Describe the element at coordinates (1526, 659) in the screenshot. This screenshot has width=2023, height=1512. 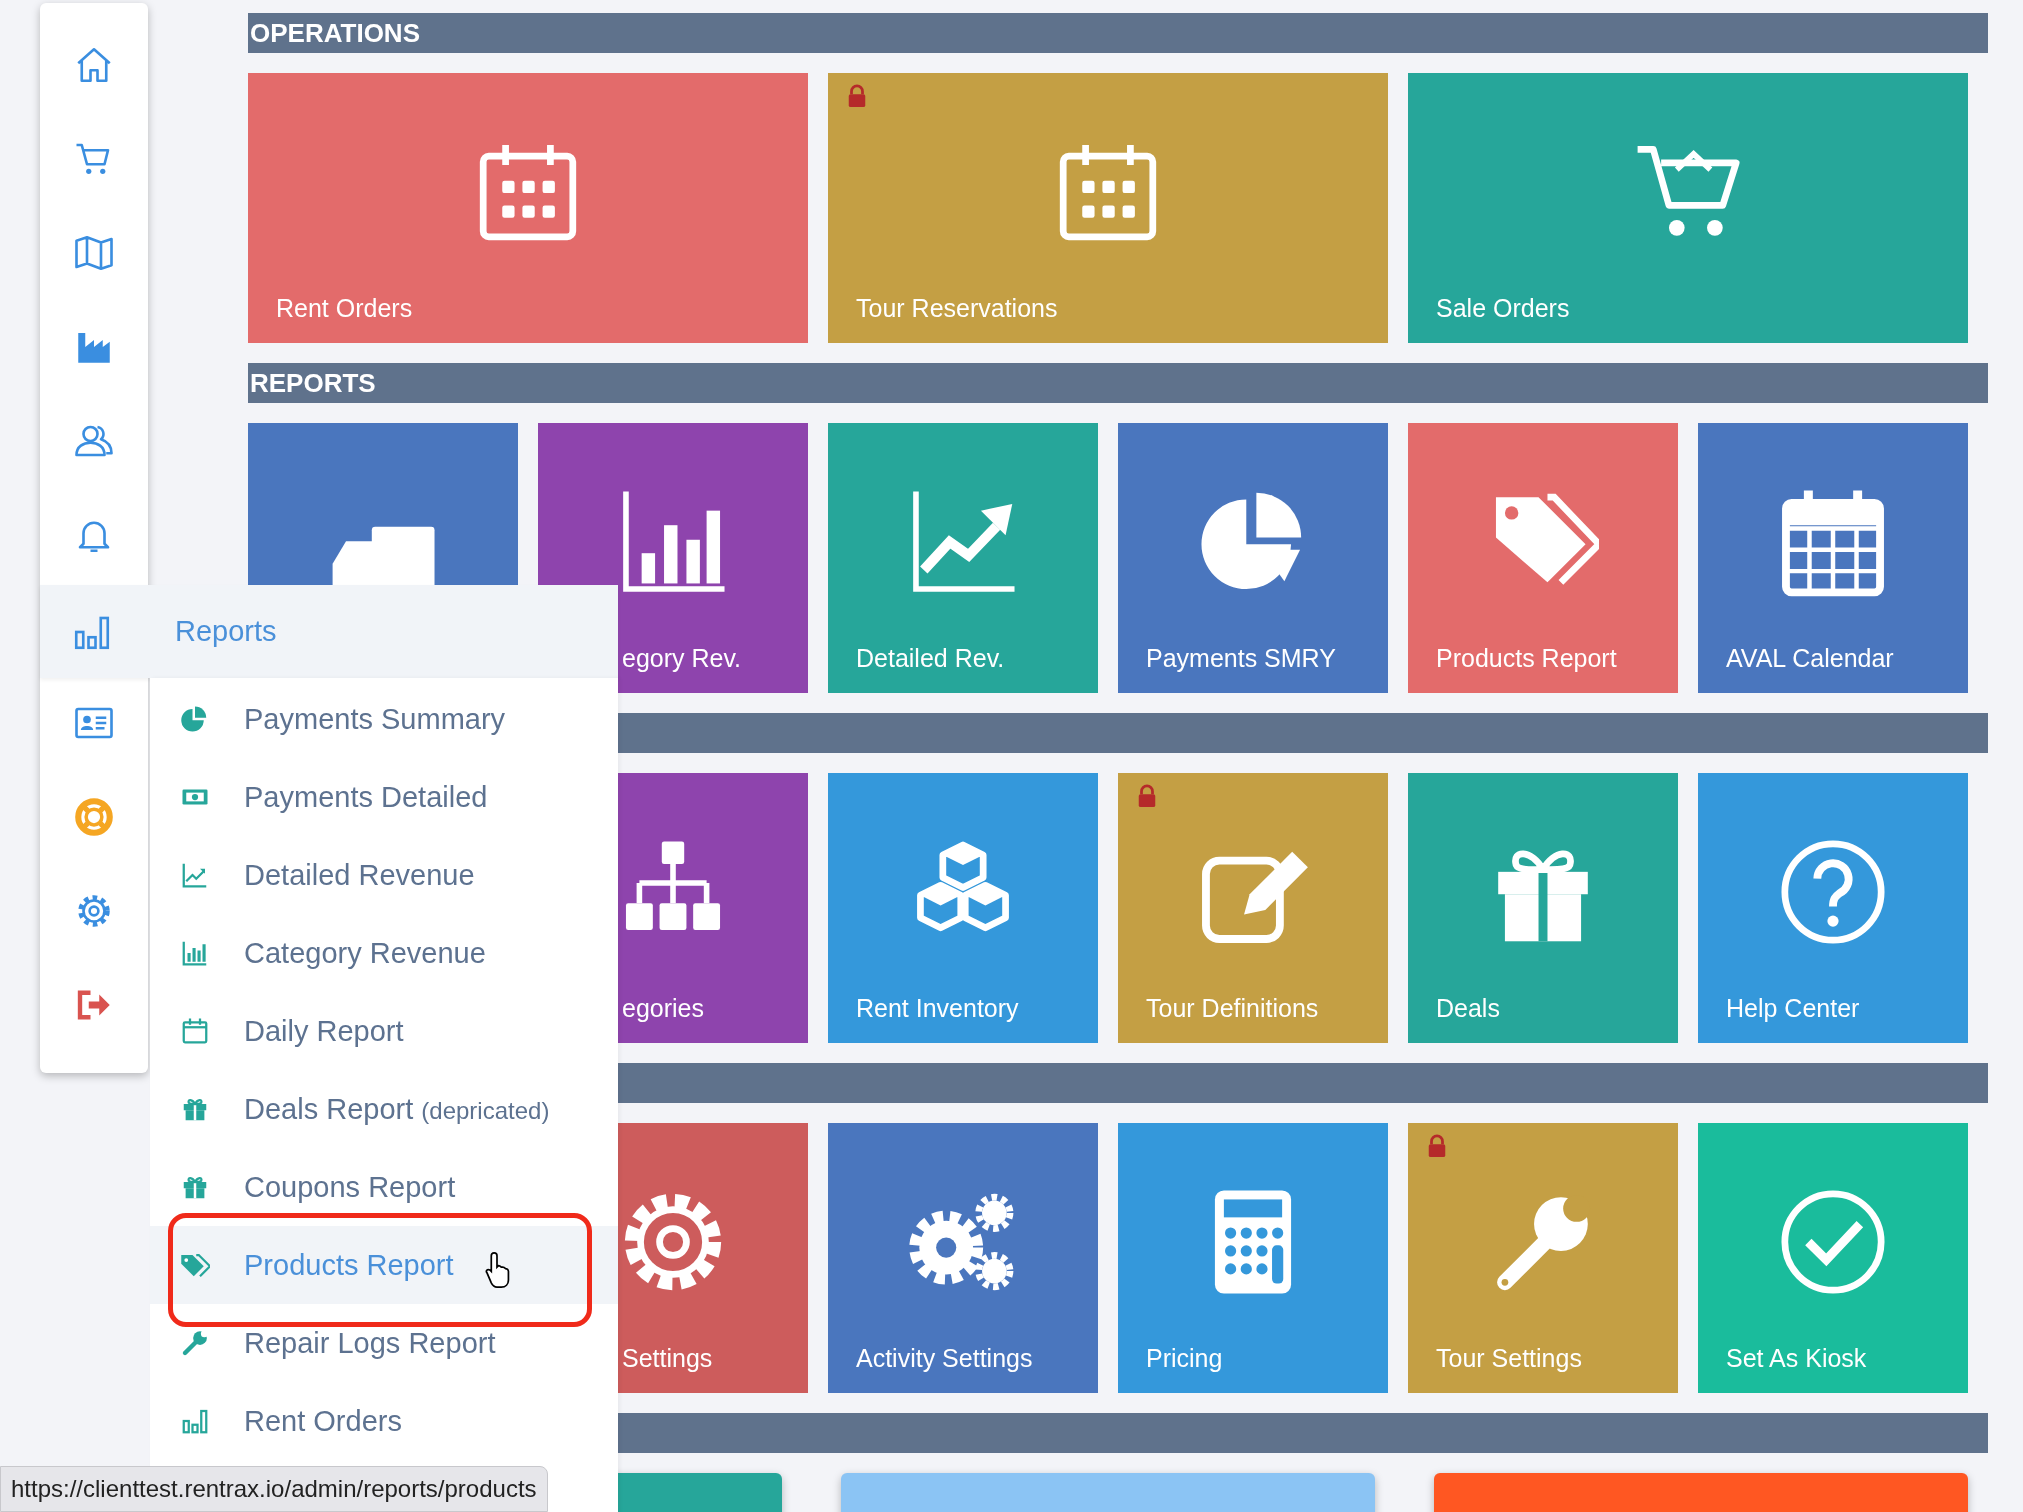
I see `tile-label: Products Report` at that location.